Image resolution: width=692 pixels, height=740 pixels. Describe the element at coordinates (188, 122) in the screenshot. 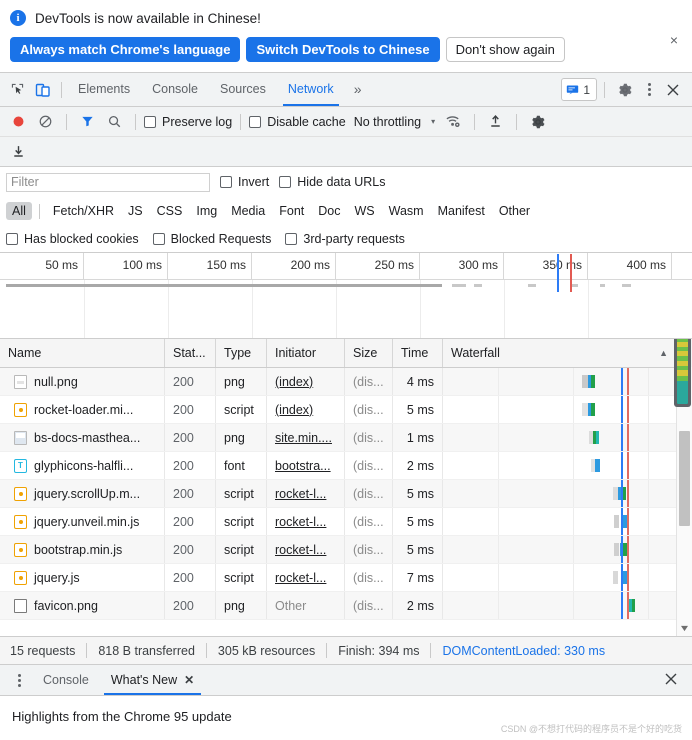

I see `preserve-log-checkbox: Preserve log` at that location.